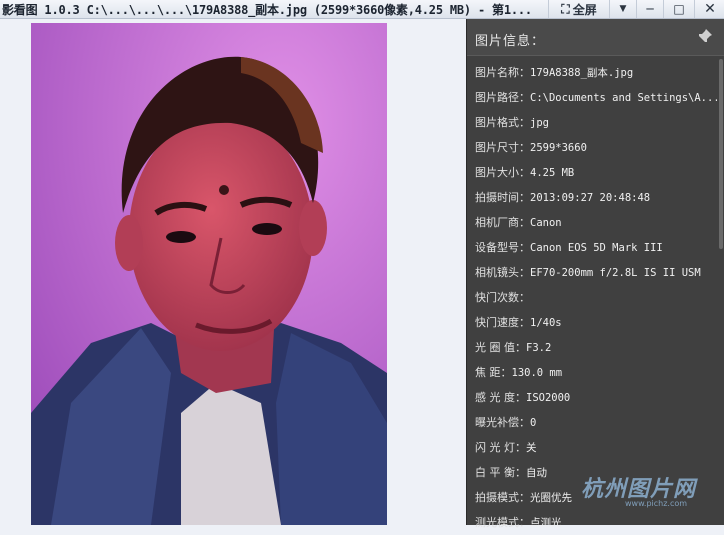 The width and height of the screenshot is (724, 535). I want to click on fullscreen-icon: ⛶, so click(565, 8).